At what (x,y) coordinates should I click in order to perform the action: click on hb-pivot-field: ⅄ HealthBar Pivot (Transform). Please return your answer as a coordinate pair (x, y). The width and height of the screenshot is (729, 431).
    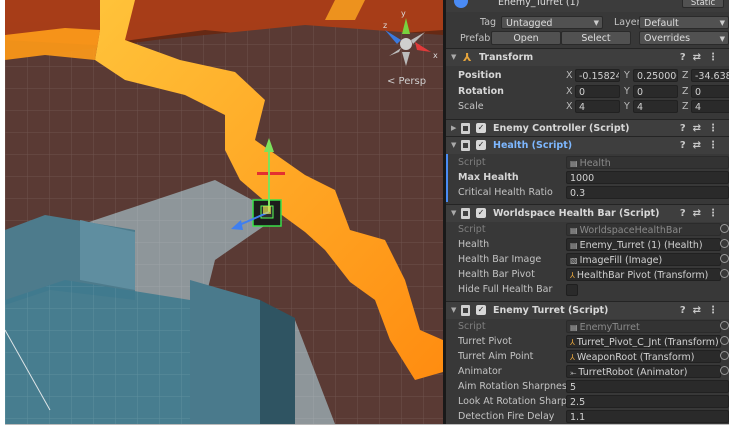
    Looking at the image, I should click on (643, 274).